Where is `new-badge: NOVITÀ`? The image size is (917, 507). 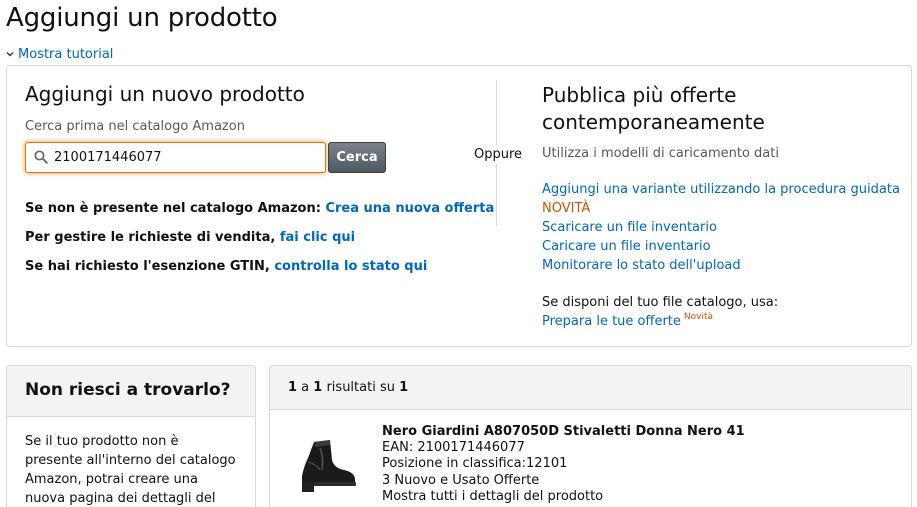
new-badge: NOVITÀ is located at coordinates (566, 208).